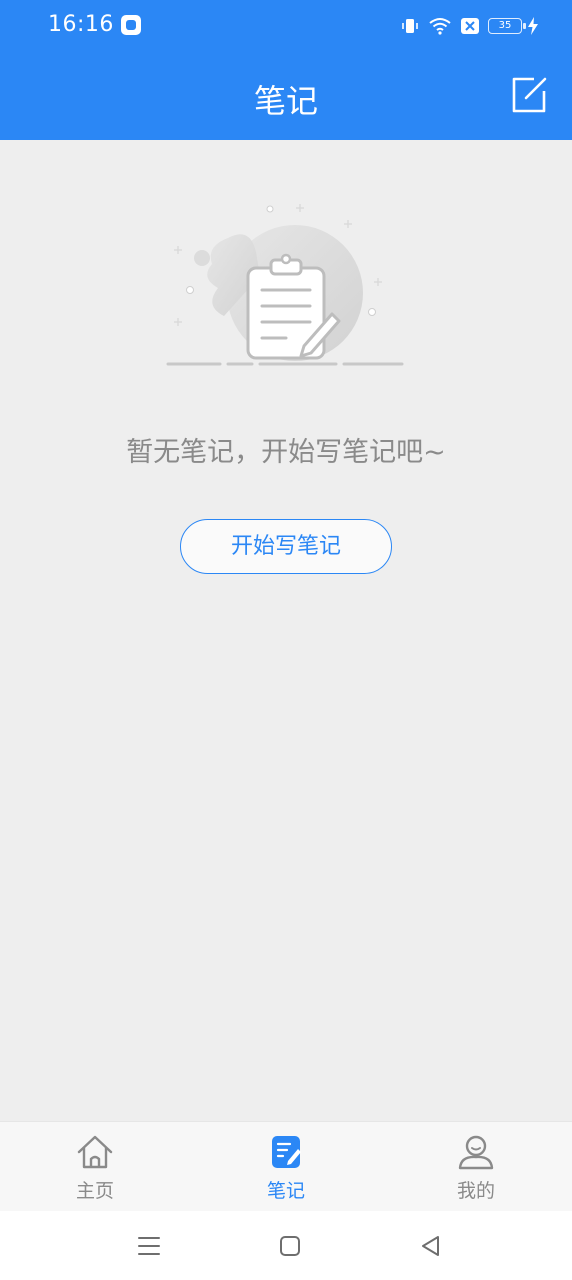  I want to click on back-triangle-icon, so click(430, 1246).